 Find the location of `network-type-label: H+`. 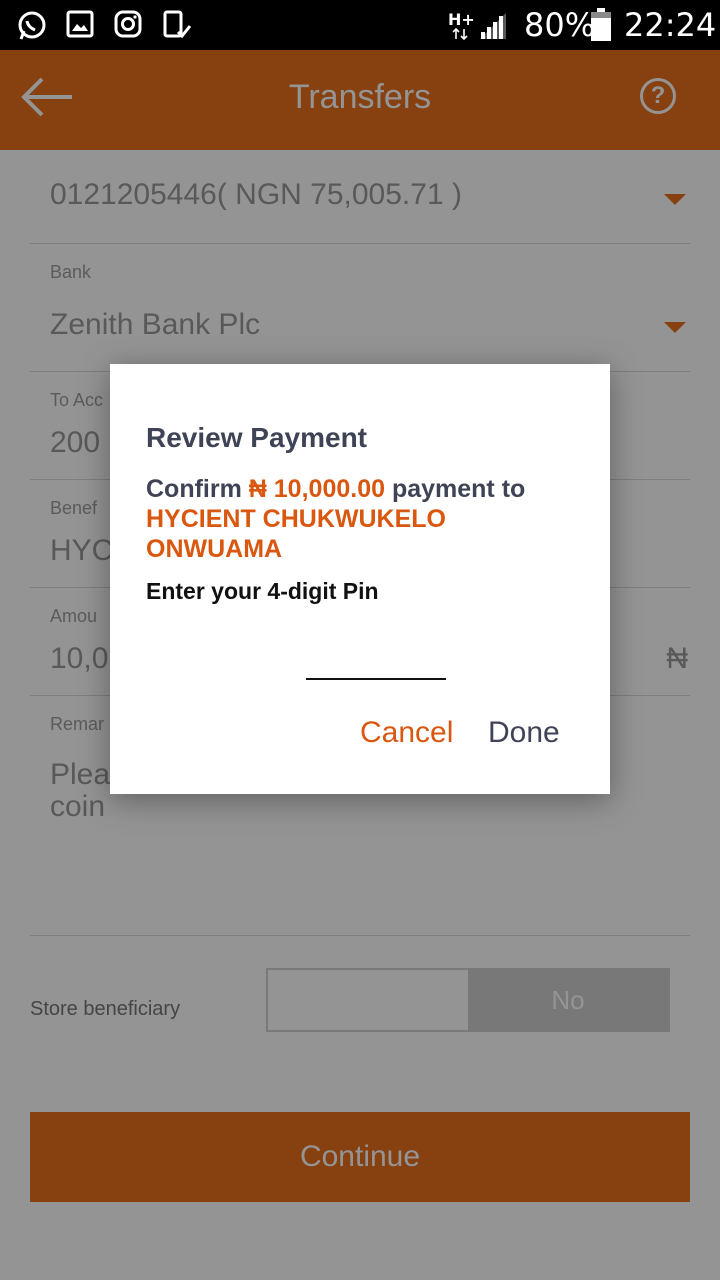

network-type-label: H+ is located at coordinates (461, 19).